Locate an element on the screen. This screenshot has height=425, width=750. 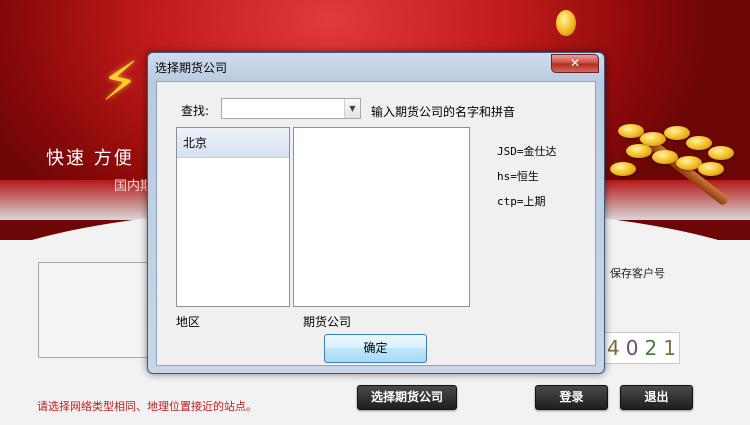
region-label: 地区 is located at coordinates (188, 322).